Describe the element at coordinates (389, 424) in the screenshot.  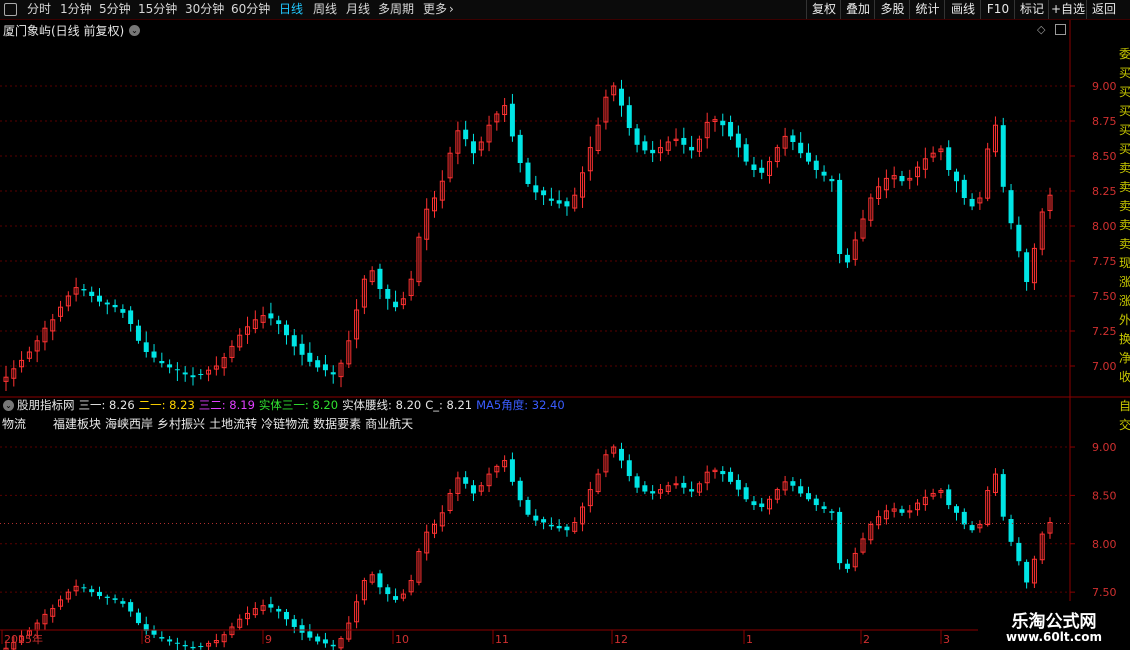
I see `concept-tag-7: 商业航天` at that location.